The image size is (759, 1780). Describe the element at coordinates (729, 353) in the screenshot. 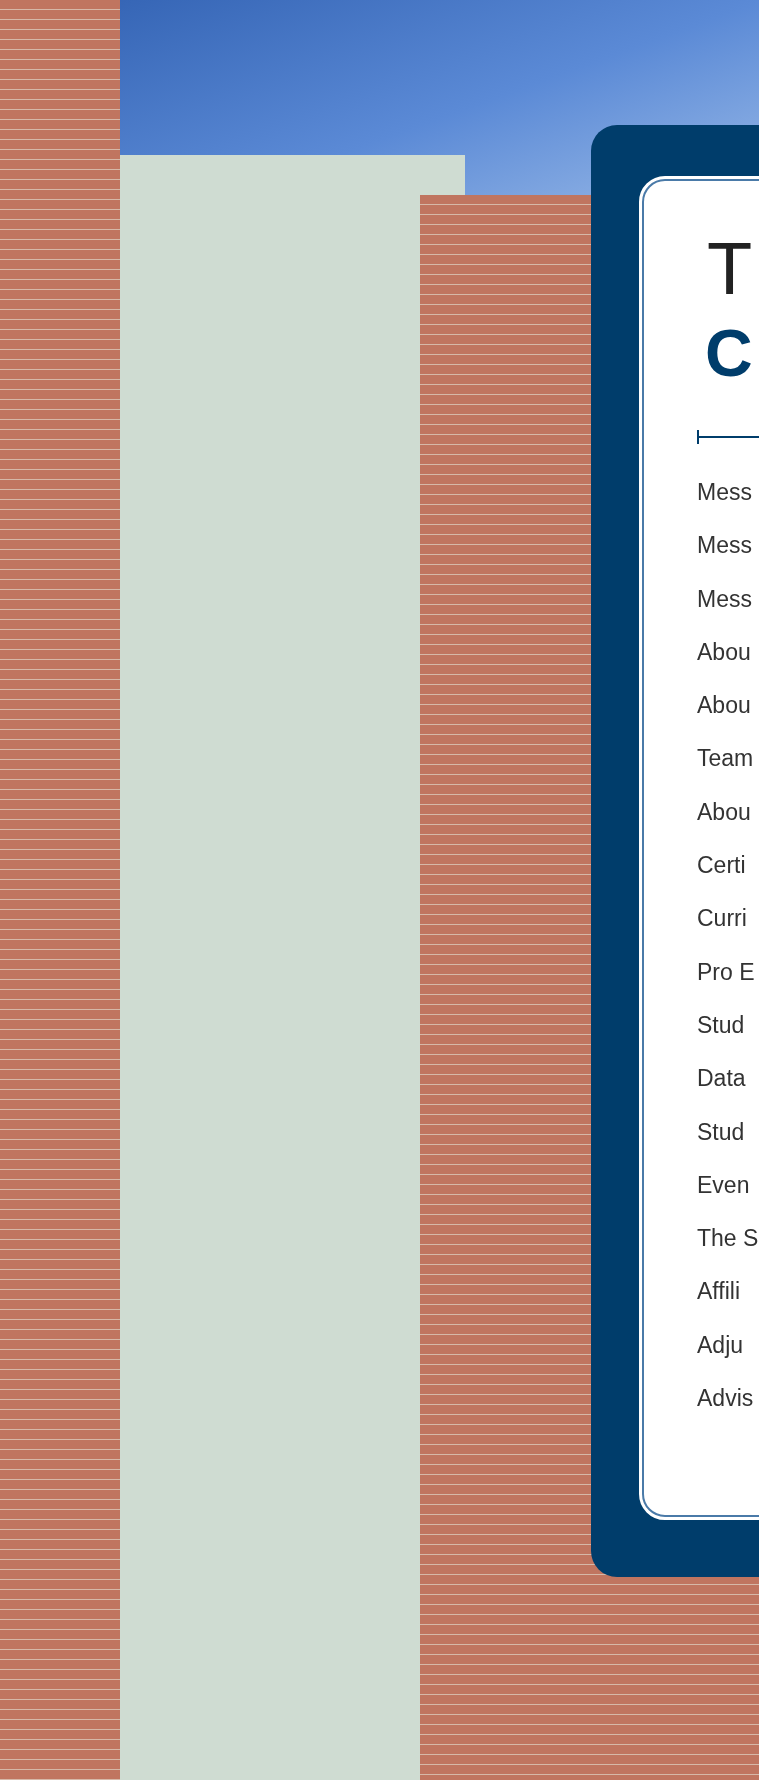

I see `title-line: C` at that location.